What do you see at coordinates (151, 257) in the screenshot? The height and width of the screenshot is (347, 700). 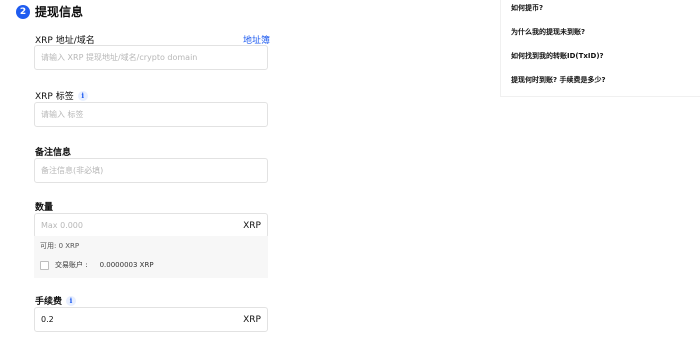 I see `amount-balance-panel: 可用: 0 XRP 交易账户 : 0.0000003 XRP` at bounding box center [151, 257].